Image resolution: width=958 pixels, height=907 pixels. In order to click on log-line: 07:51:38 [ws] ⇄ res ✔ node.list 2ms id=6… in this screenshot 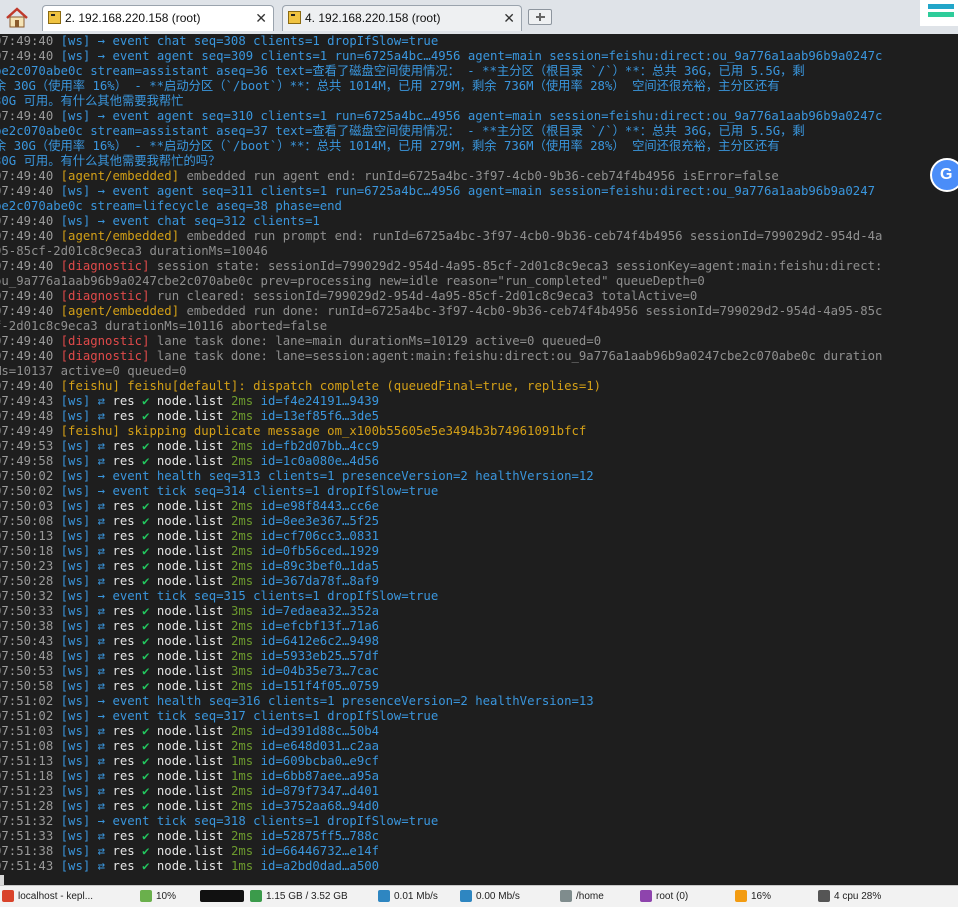, I will do `click(189, 851)`.